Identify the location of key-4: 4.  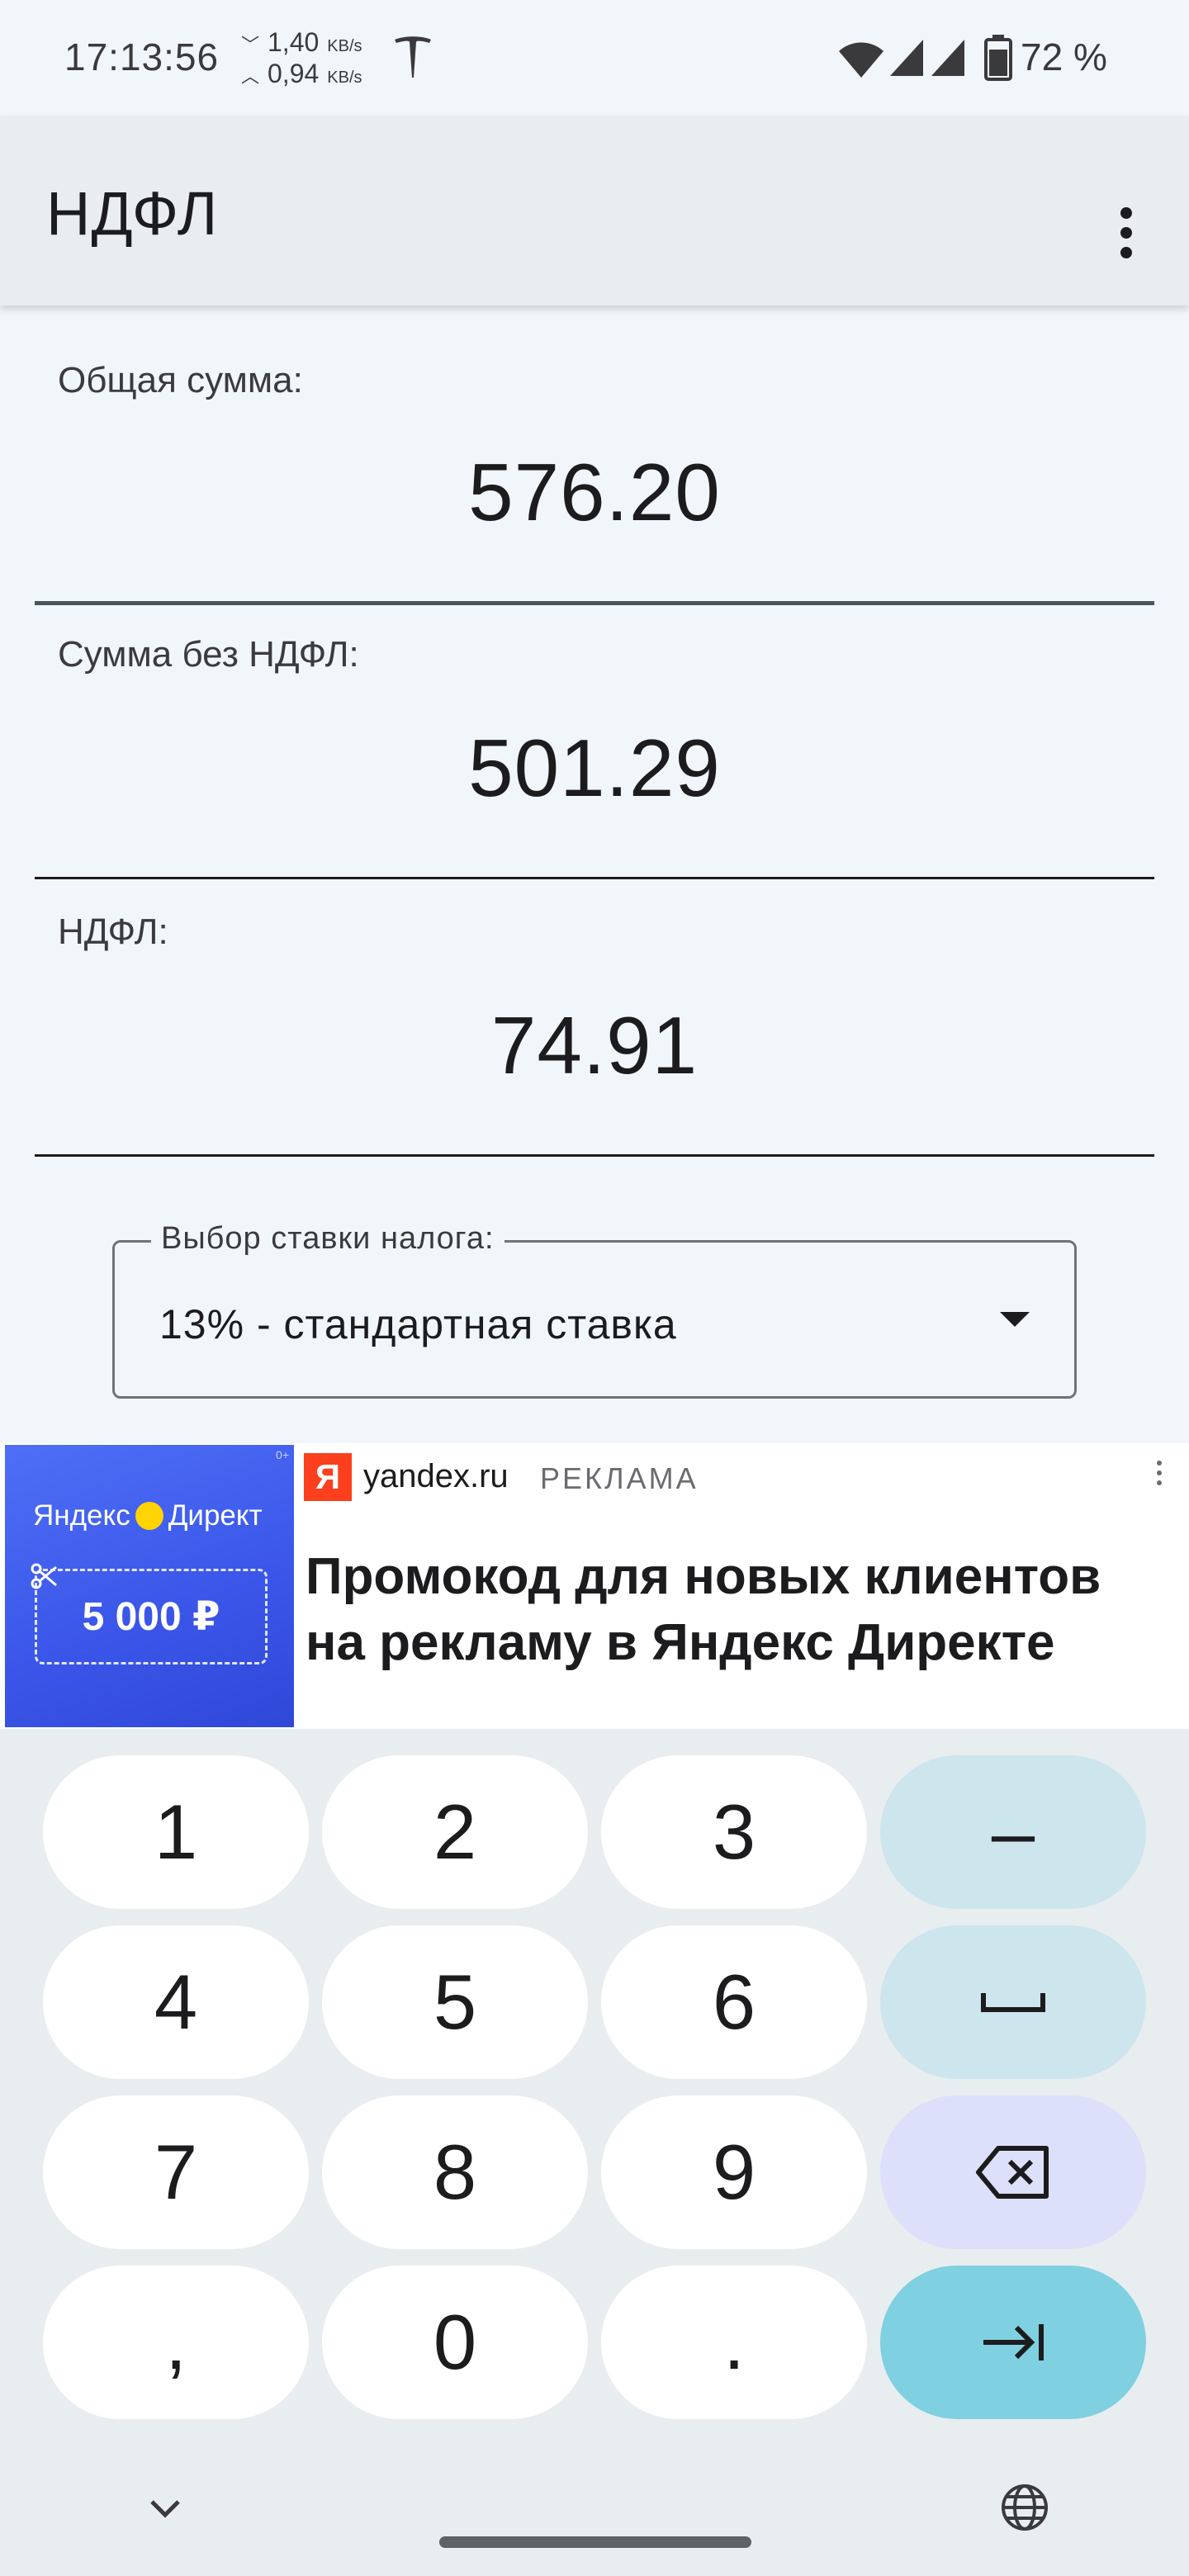
(176, 2002).